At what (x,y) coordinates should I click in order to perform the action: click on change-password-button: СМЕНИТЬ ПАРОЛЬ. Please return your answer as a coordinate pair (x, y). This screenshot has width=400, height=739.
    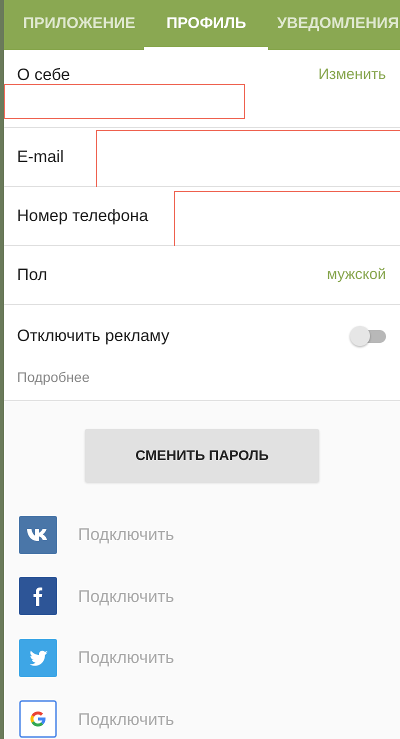
    Looking at the image, I should click on (202, 455).